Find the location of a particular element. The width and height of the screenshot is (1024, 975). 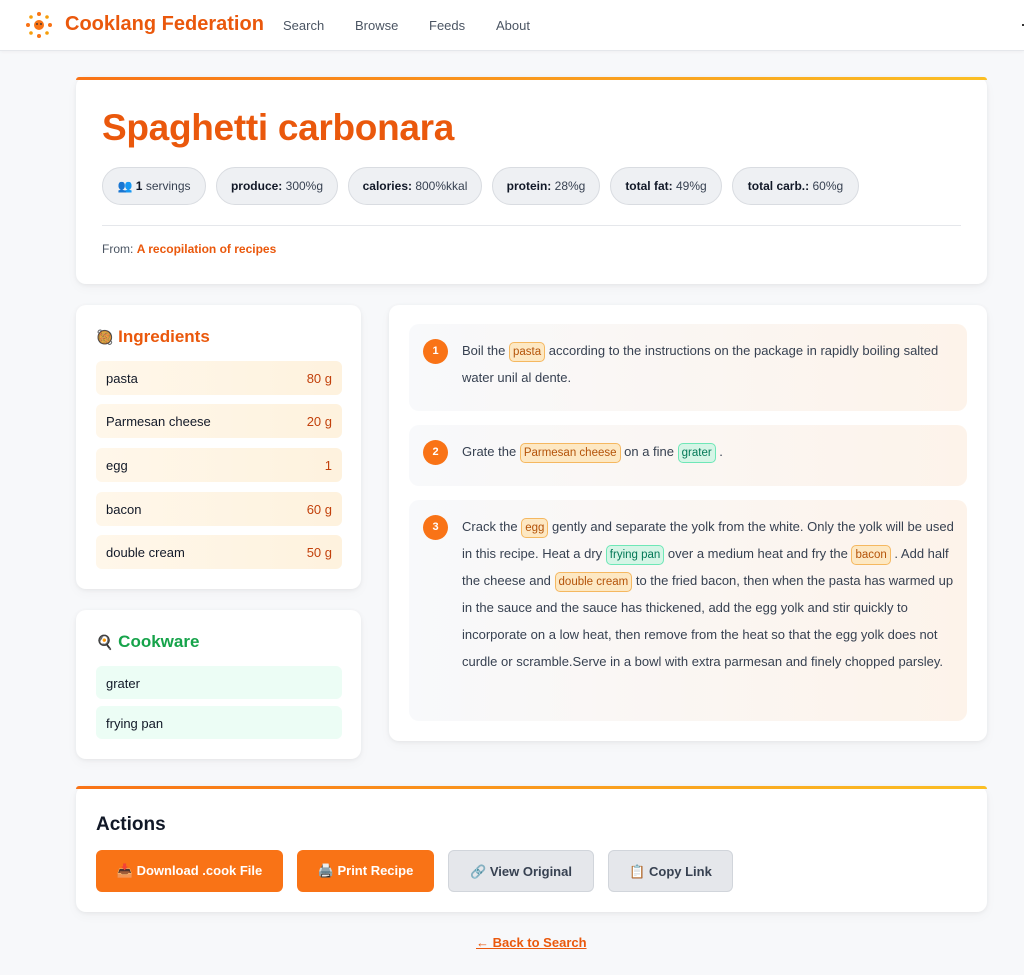

ingredient-name: bacon is located at coordinates (124, 509).